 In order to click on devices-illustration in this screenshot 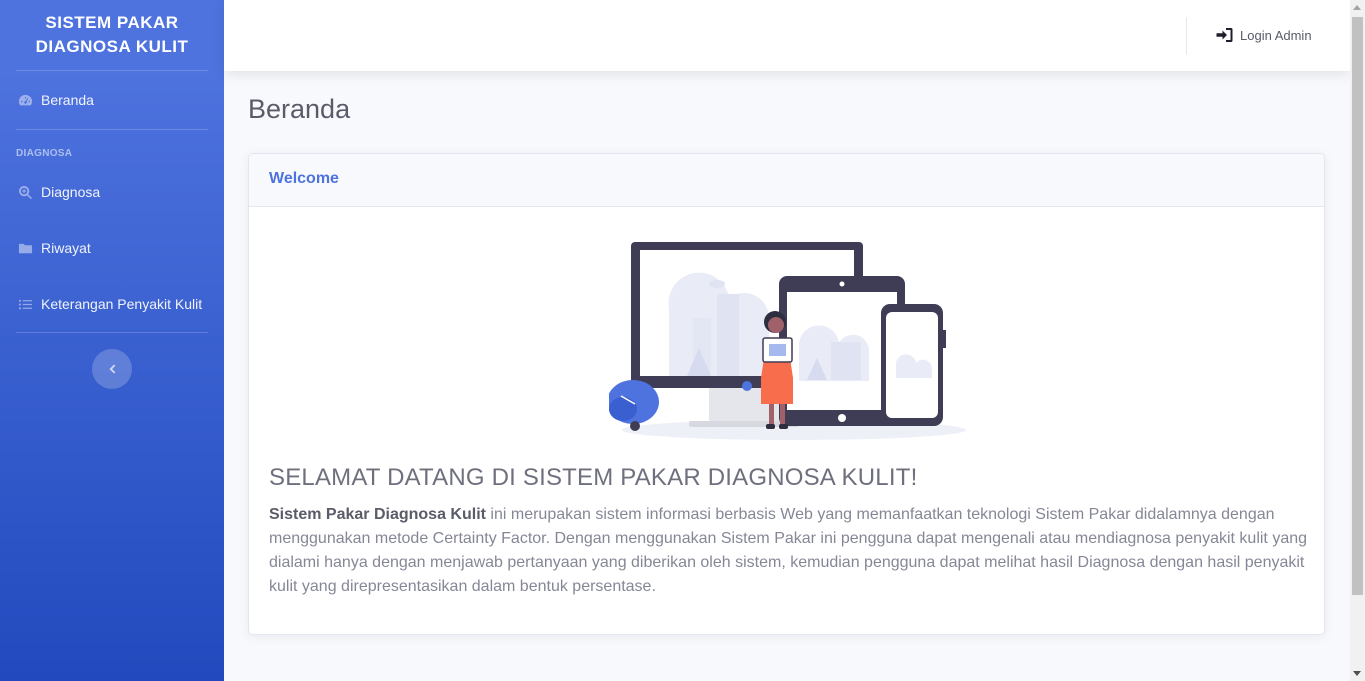, I will do `click(787, 341)`.